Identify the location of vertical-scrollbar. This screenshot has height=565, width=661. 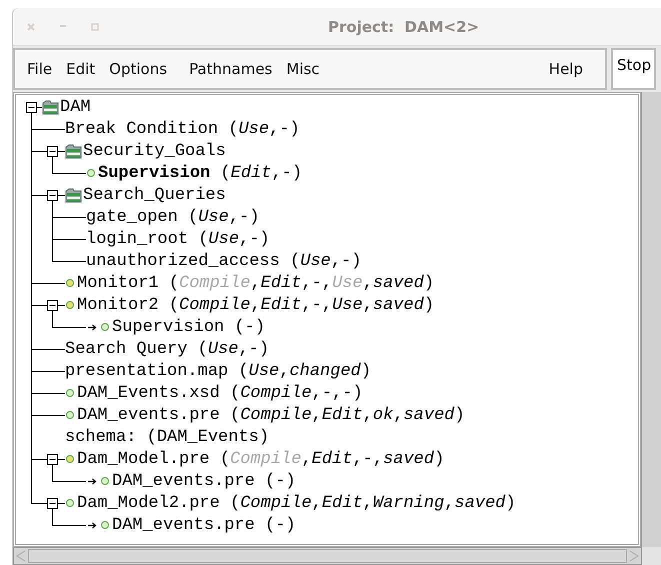
(651, 319).